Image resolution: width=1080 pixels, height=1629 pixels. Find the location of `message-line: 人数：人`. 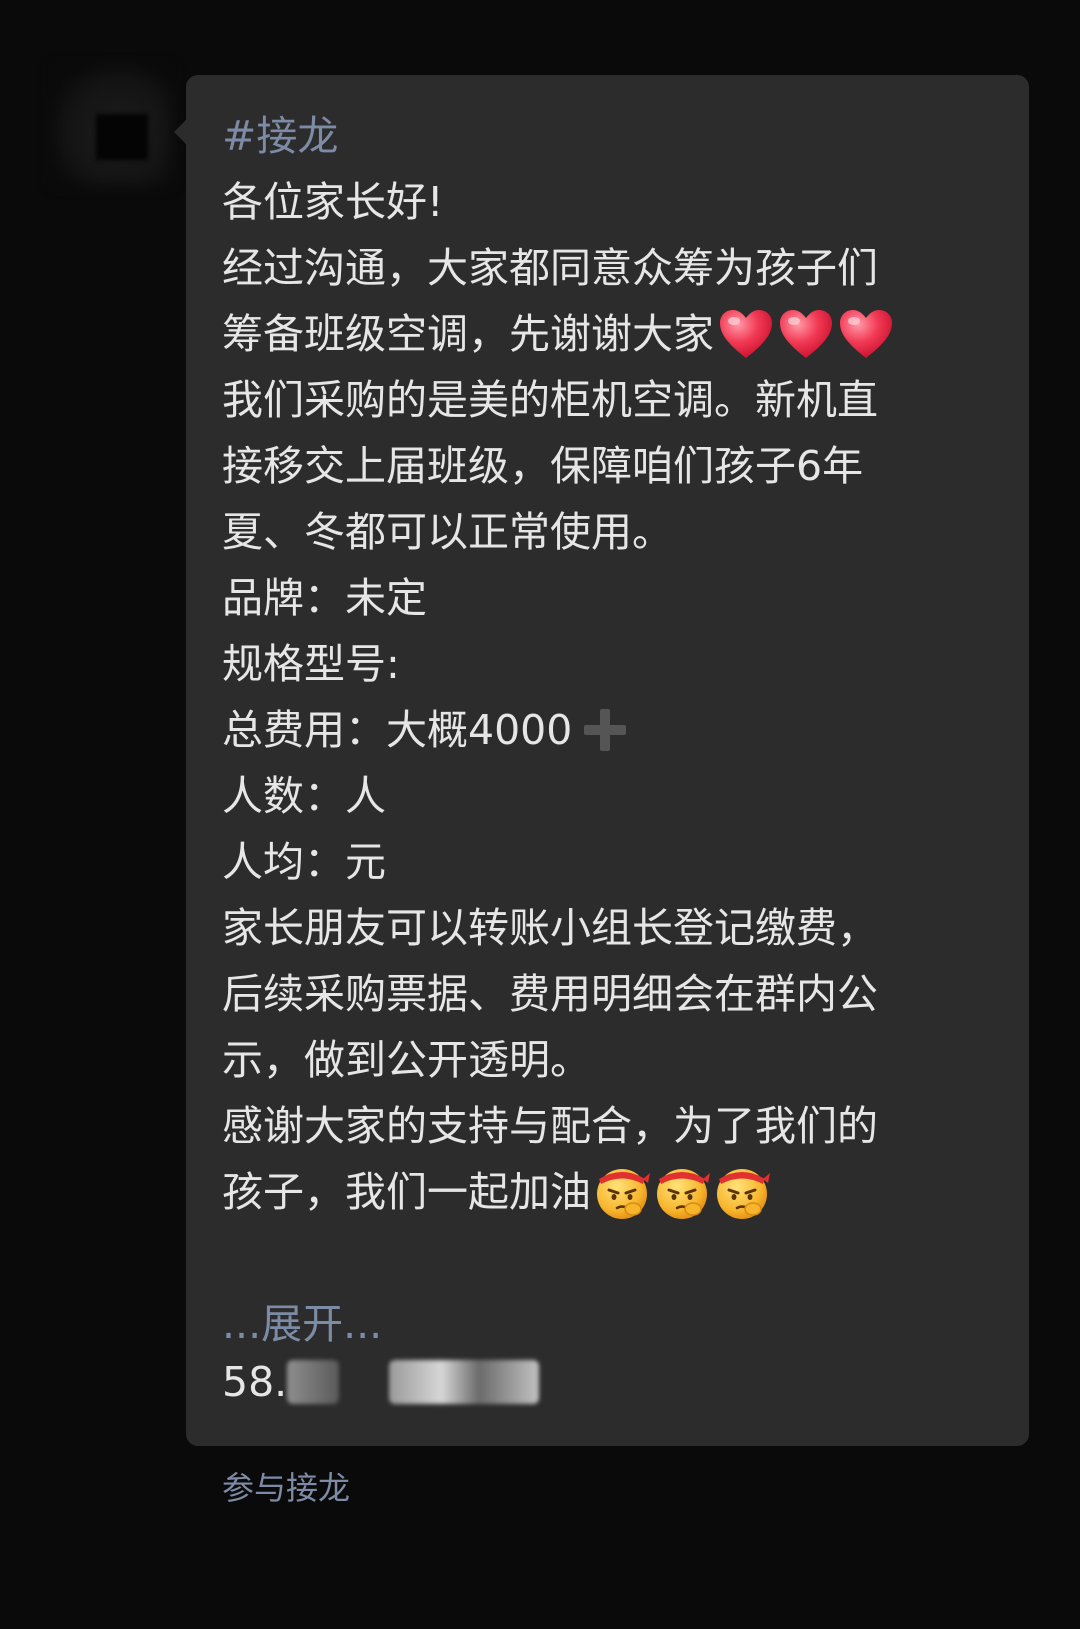

message-line: 人数：人 is located at coordinates (622, 796).